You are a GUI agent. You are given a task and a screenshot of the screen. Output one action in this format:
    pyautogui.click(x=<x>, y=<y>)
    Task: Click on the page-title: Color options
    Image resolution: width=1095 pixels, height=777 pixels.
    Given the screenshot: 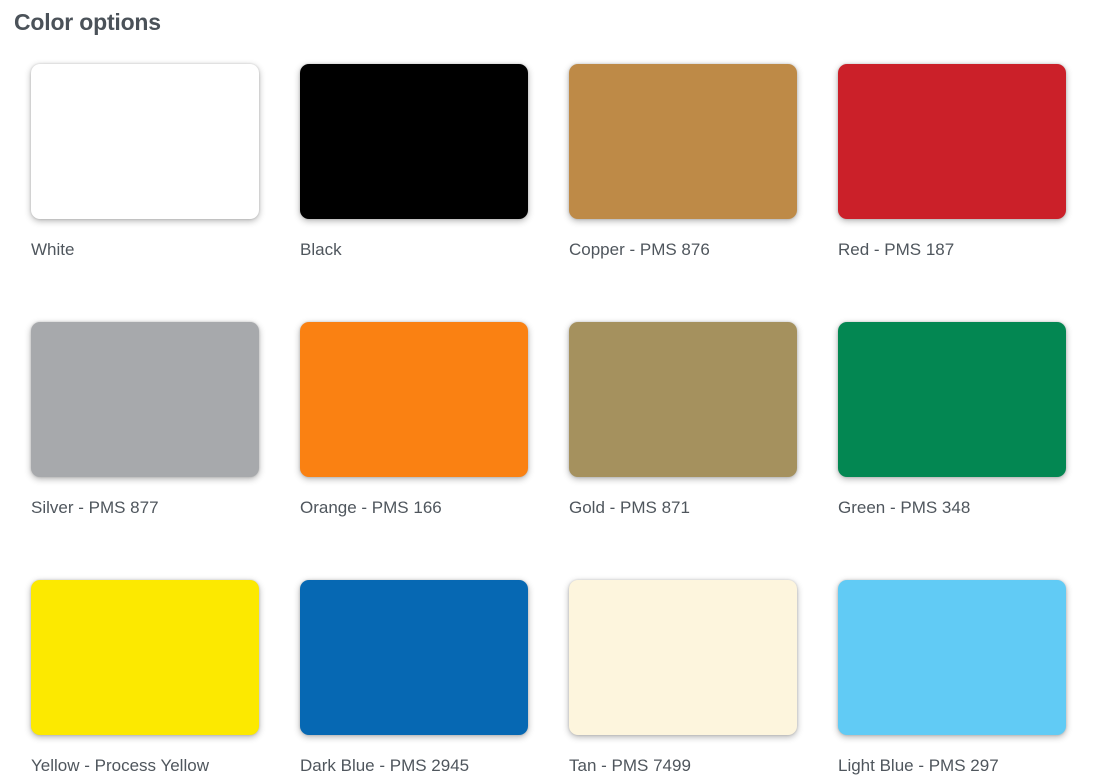 What is the action you would take?
    pyautogui.click(x=87, y=22)
    